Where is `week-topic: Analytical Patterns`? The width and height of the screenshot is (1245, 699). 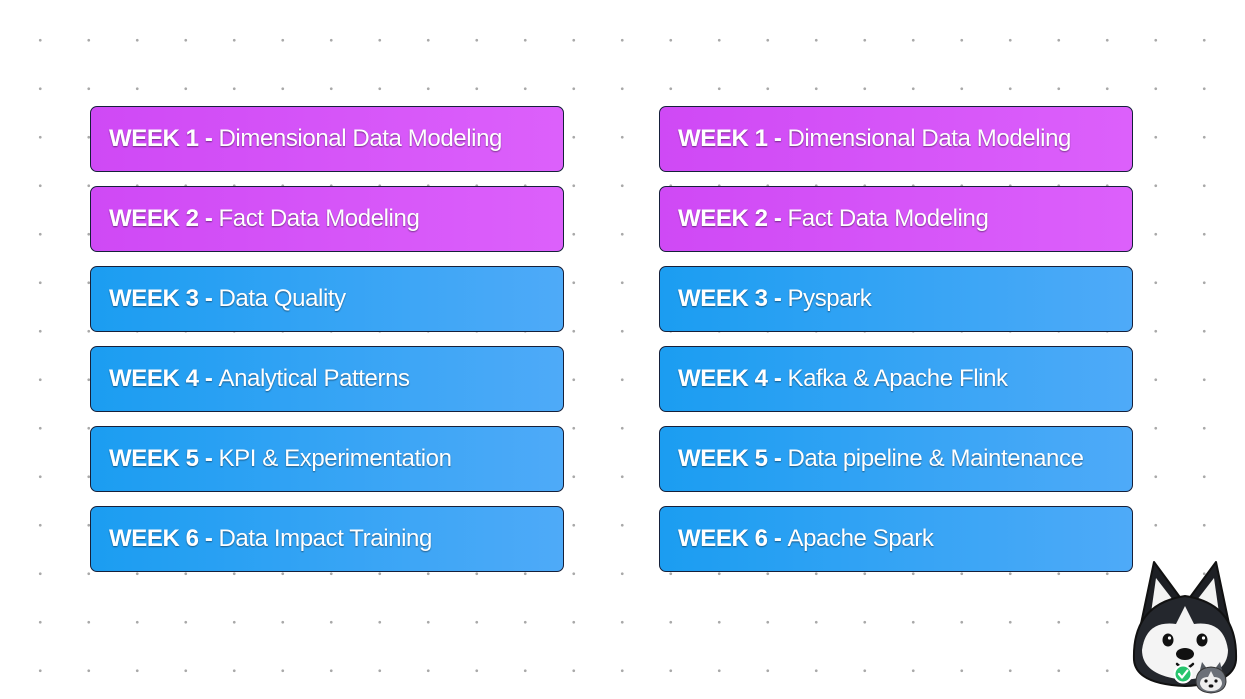 week-topic: Analytical Patterns is located at coordinates (314, 378).